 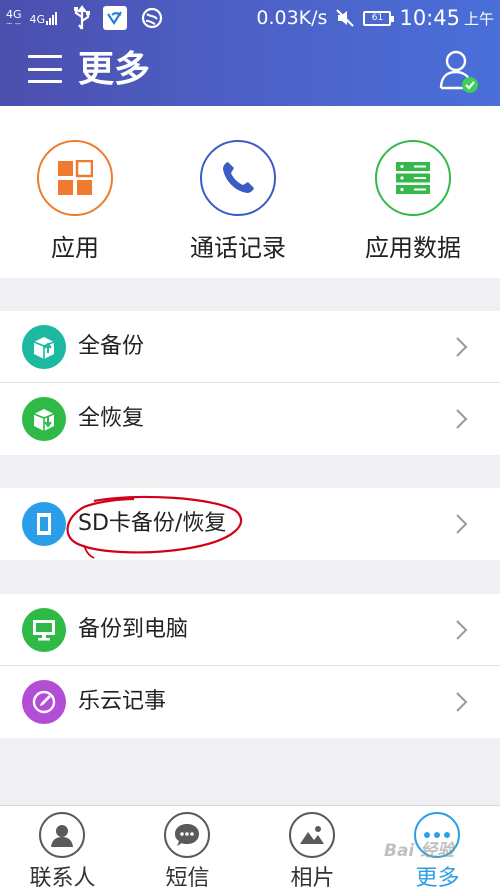 What do you see at coordinates (238, 248) in the screenshot?
I see `quick-action-label: 通话记录` at bounding box center [238, 248].